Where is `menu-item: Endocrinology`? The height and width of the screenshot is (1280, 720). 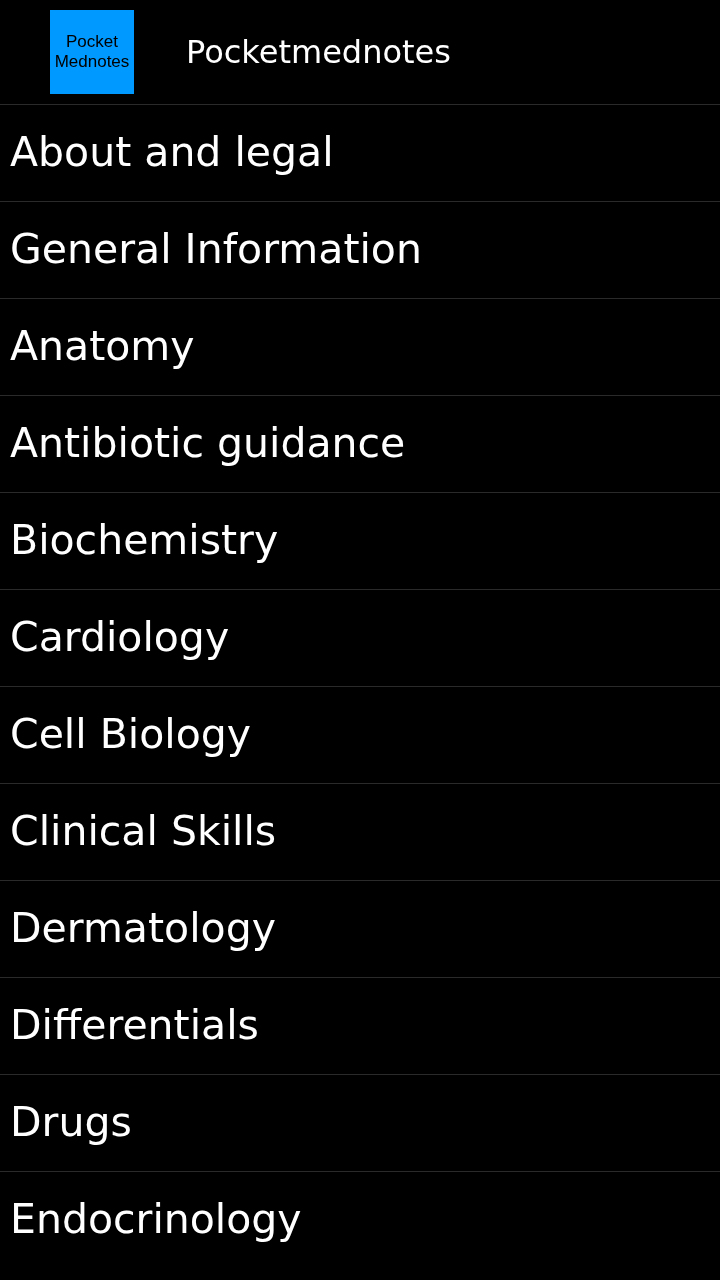 menu-item: Endocrinology is located at coordinates (360, 1219).